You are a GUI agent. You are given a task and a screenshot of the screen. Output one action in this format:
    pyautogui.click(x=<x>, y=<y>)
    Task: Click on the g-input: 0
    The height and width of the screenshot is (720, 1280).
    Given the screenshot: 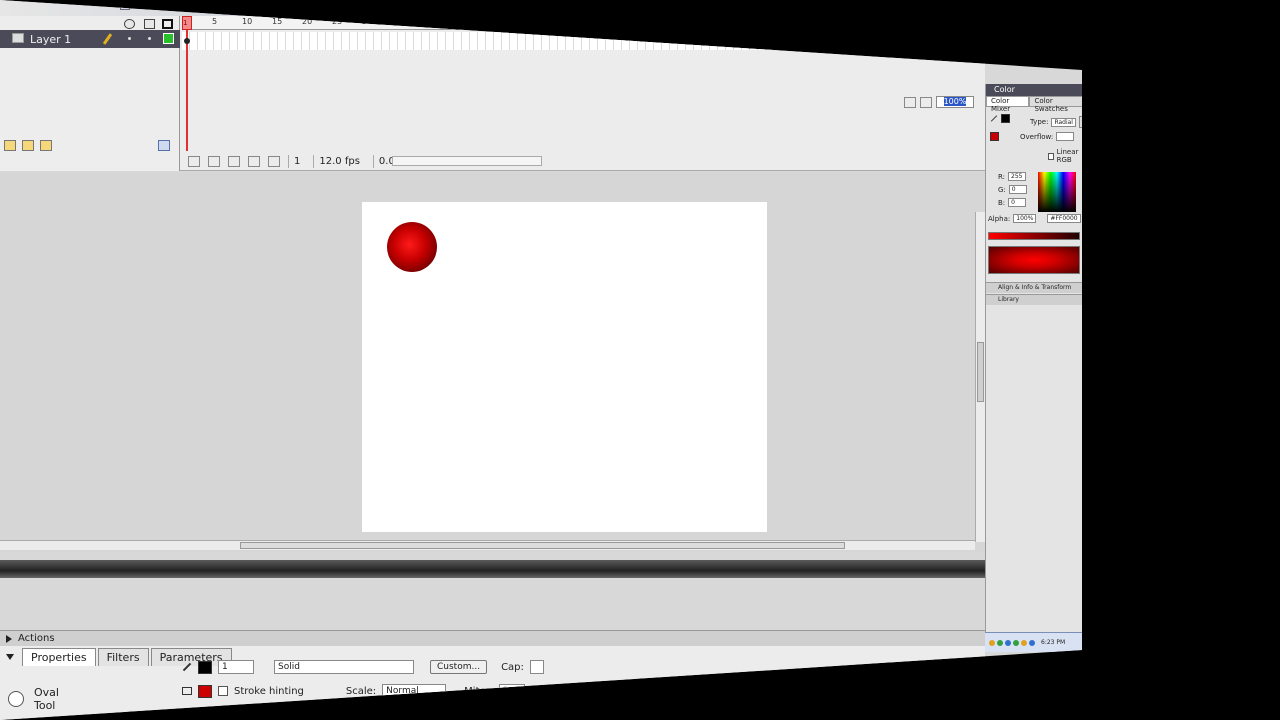 What is the action you would take?
    pyautogui.click(x=1017, y=189)
    